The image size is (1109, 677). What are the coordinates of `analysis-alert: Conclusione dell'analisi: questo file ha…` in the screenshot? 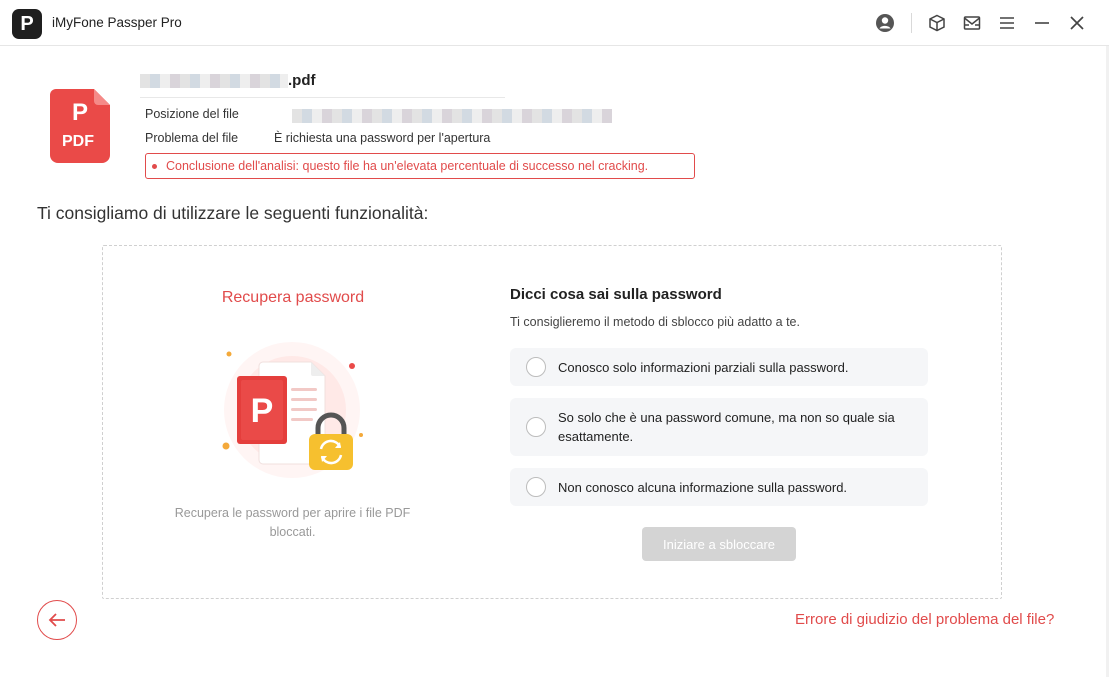 It's located at (420, 166).